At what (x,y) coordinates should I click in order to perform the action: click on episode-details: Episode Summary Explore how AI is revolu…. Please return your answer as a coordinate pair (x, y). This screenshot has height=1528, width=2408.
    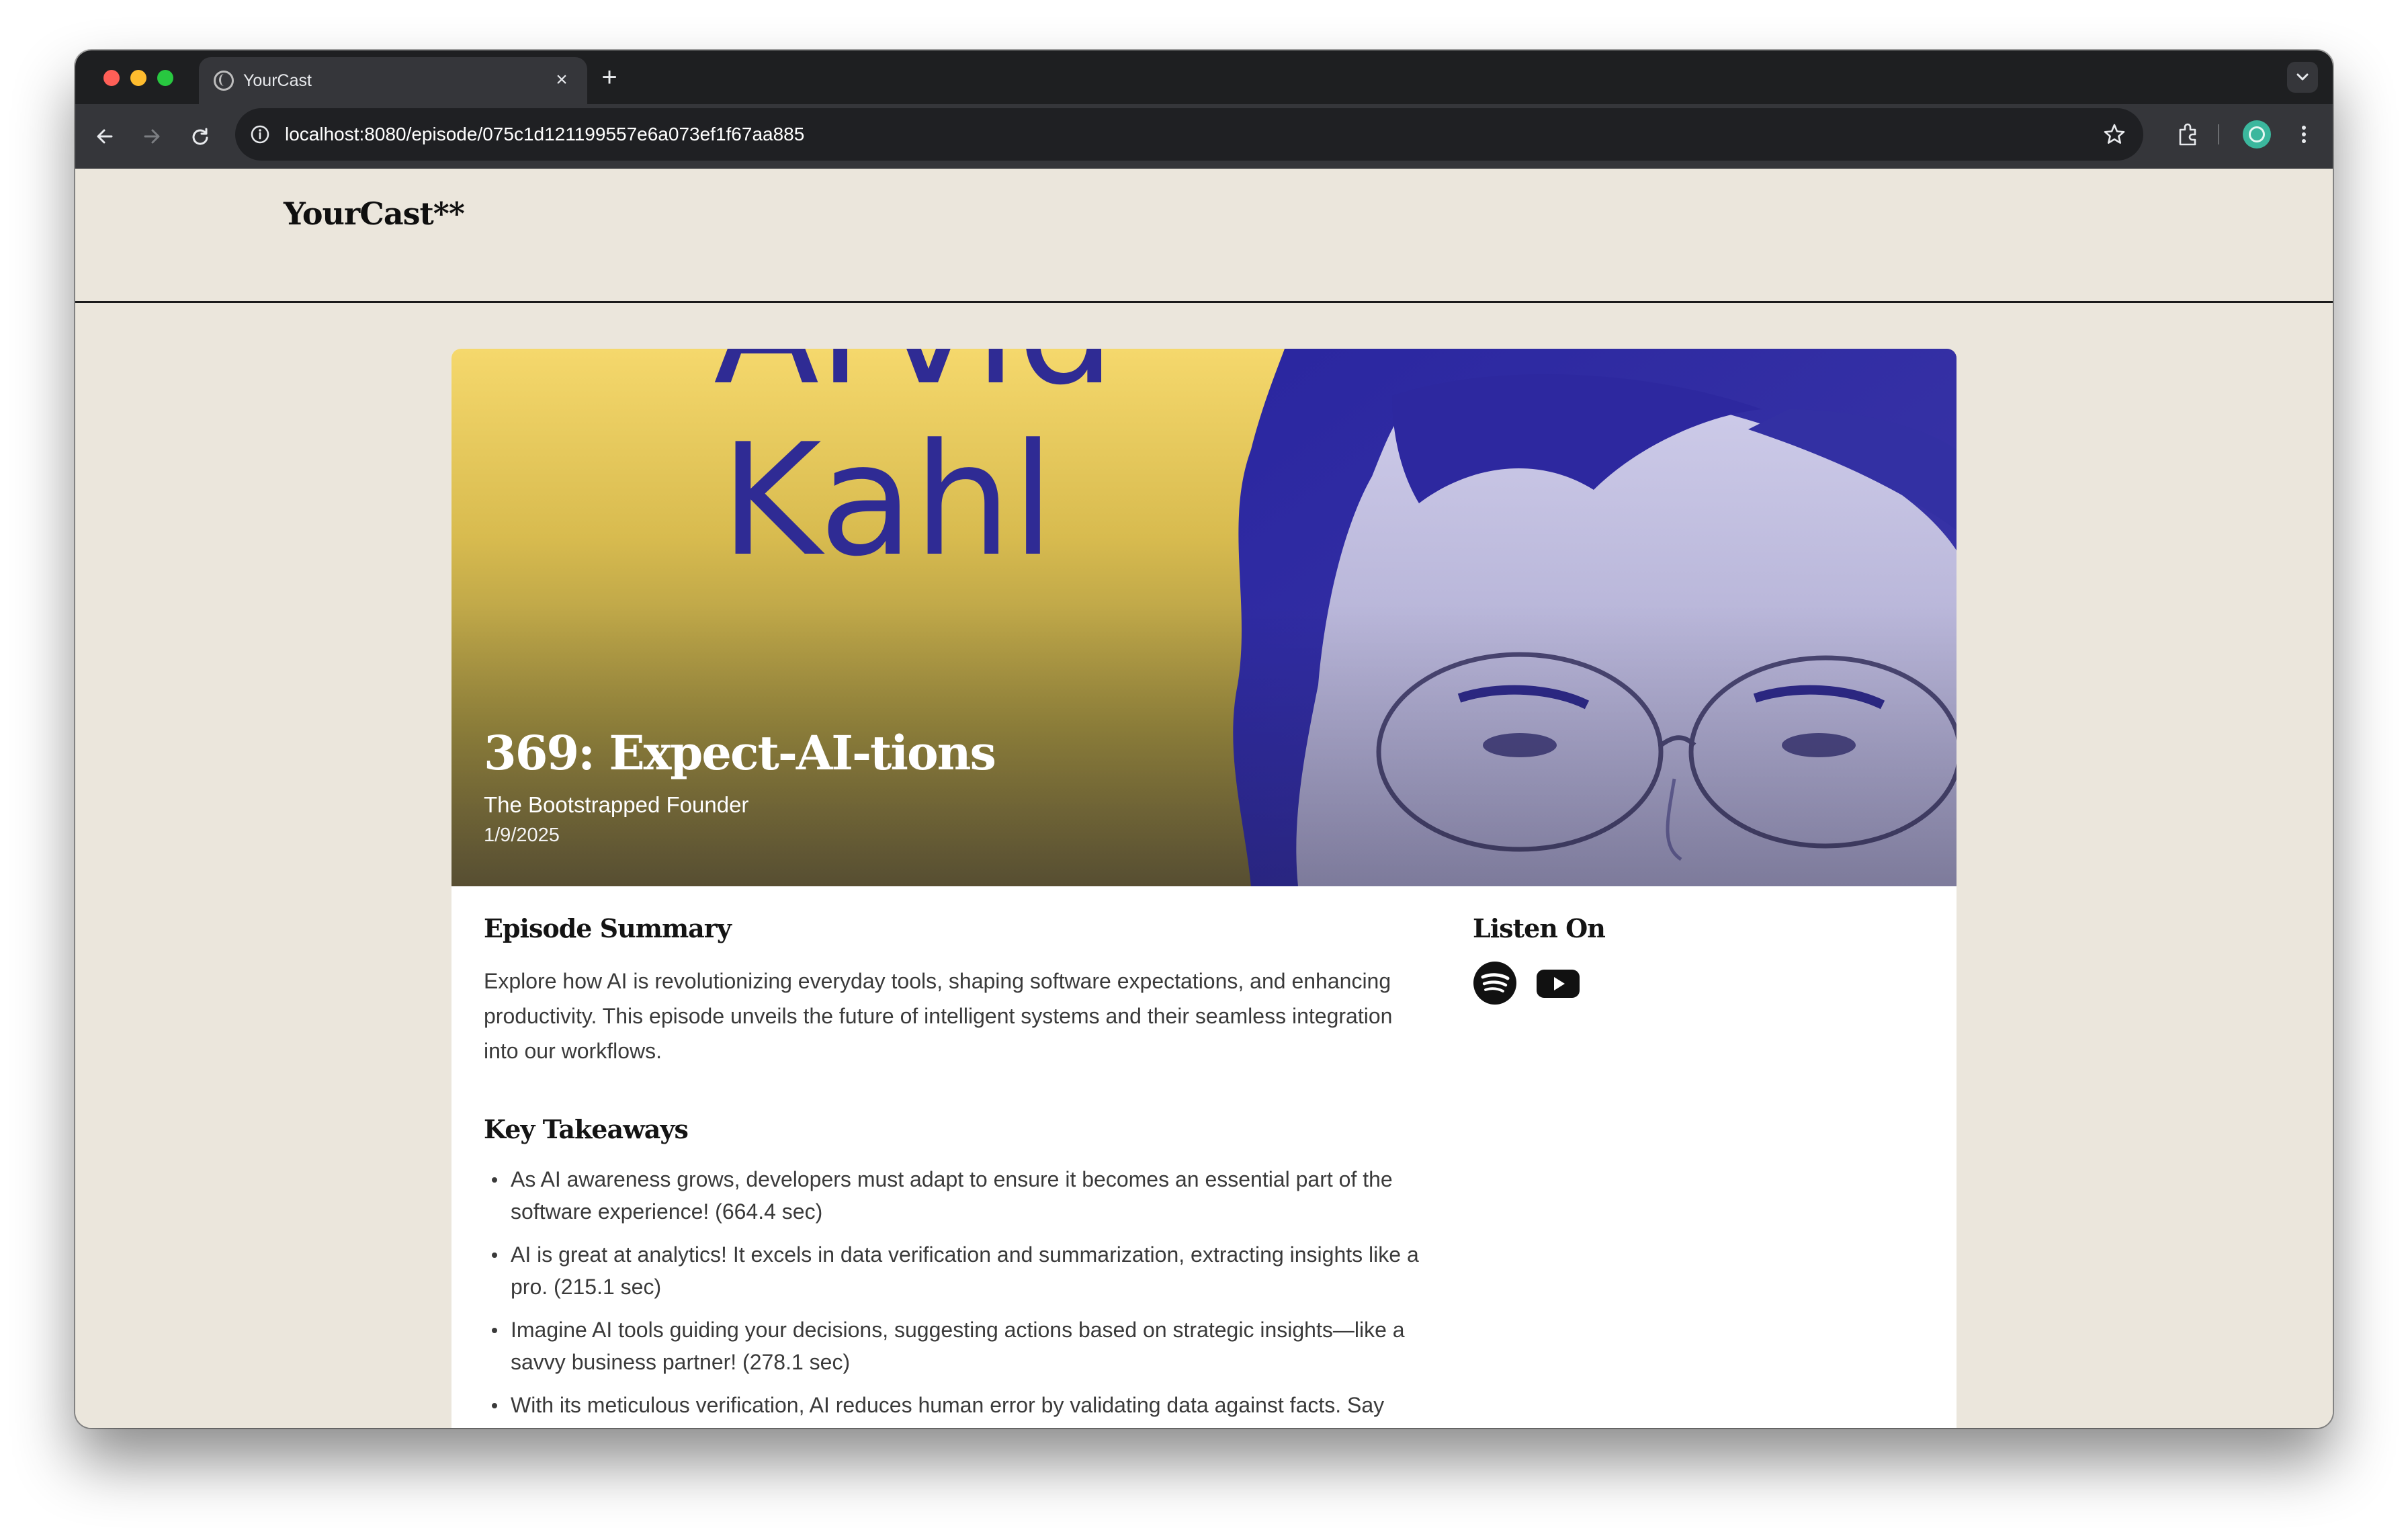
    Looking at the image, I should click on (954, 1170).